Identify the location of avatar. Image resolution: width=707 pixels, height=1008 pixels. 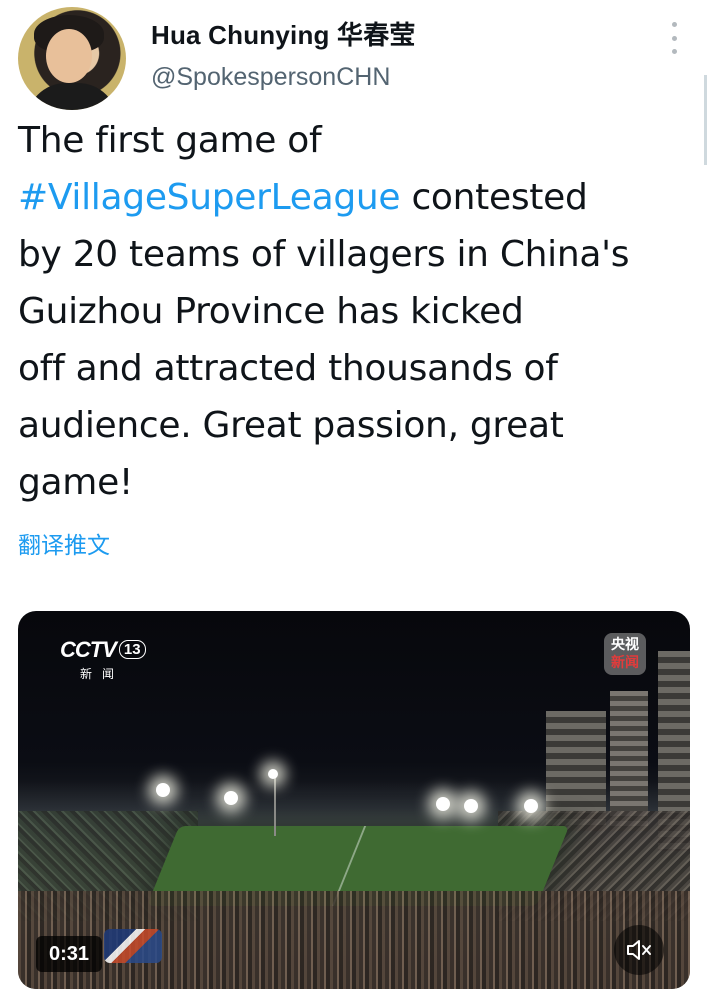
(72, 58).